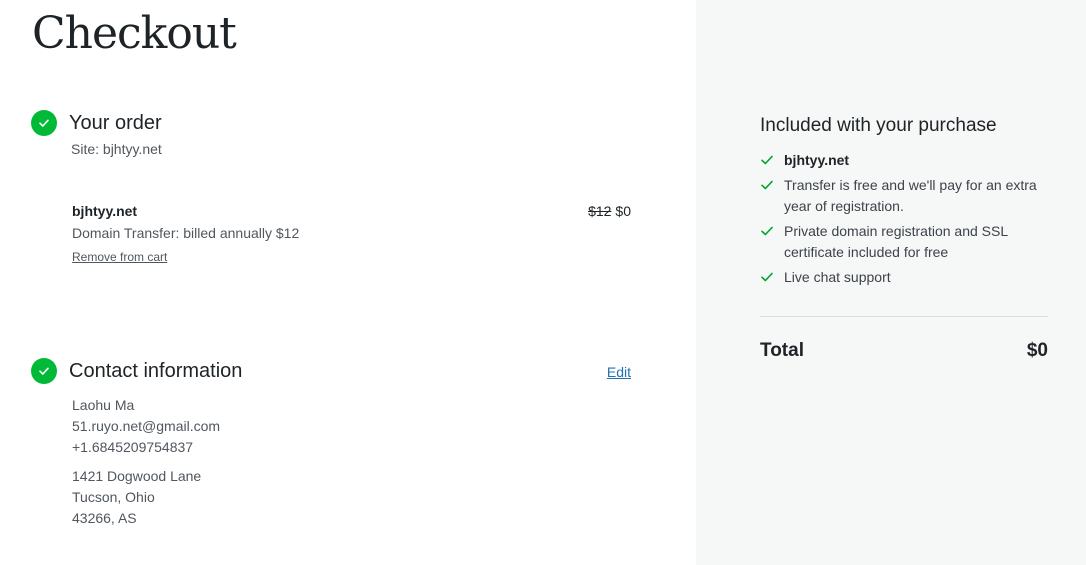 This screenshot has height=565, width=1086. What do you see at coordinates (133, 447) in the screenshot?
I see `contact-phone: +1.6845209754837` at bounding box center [133, 447].